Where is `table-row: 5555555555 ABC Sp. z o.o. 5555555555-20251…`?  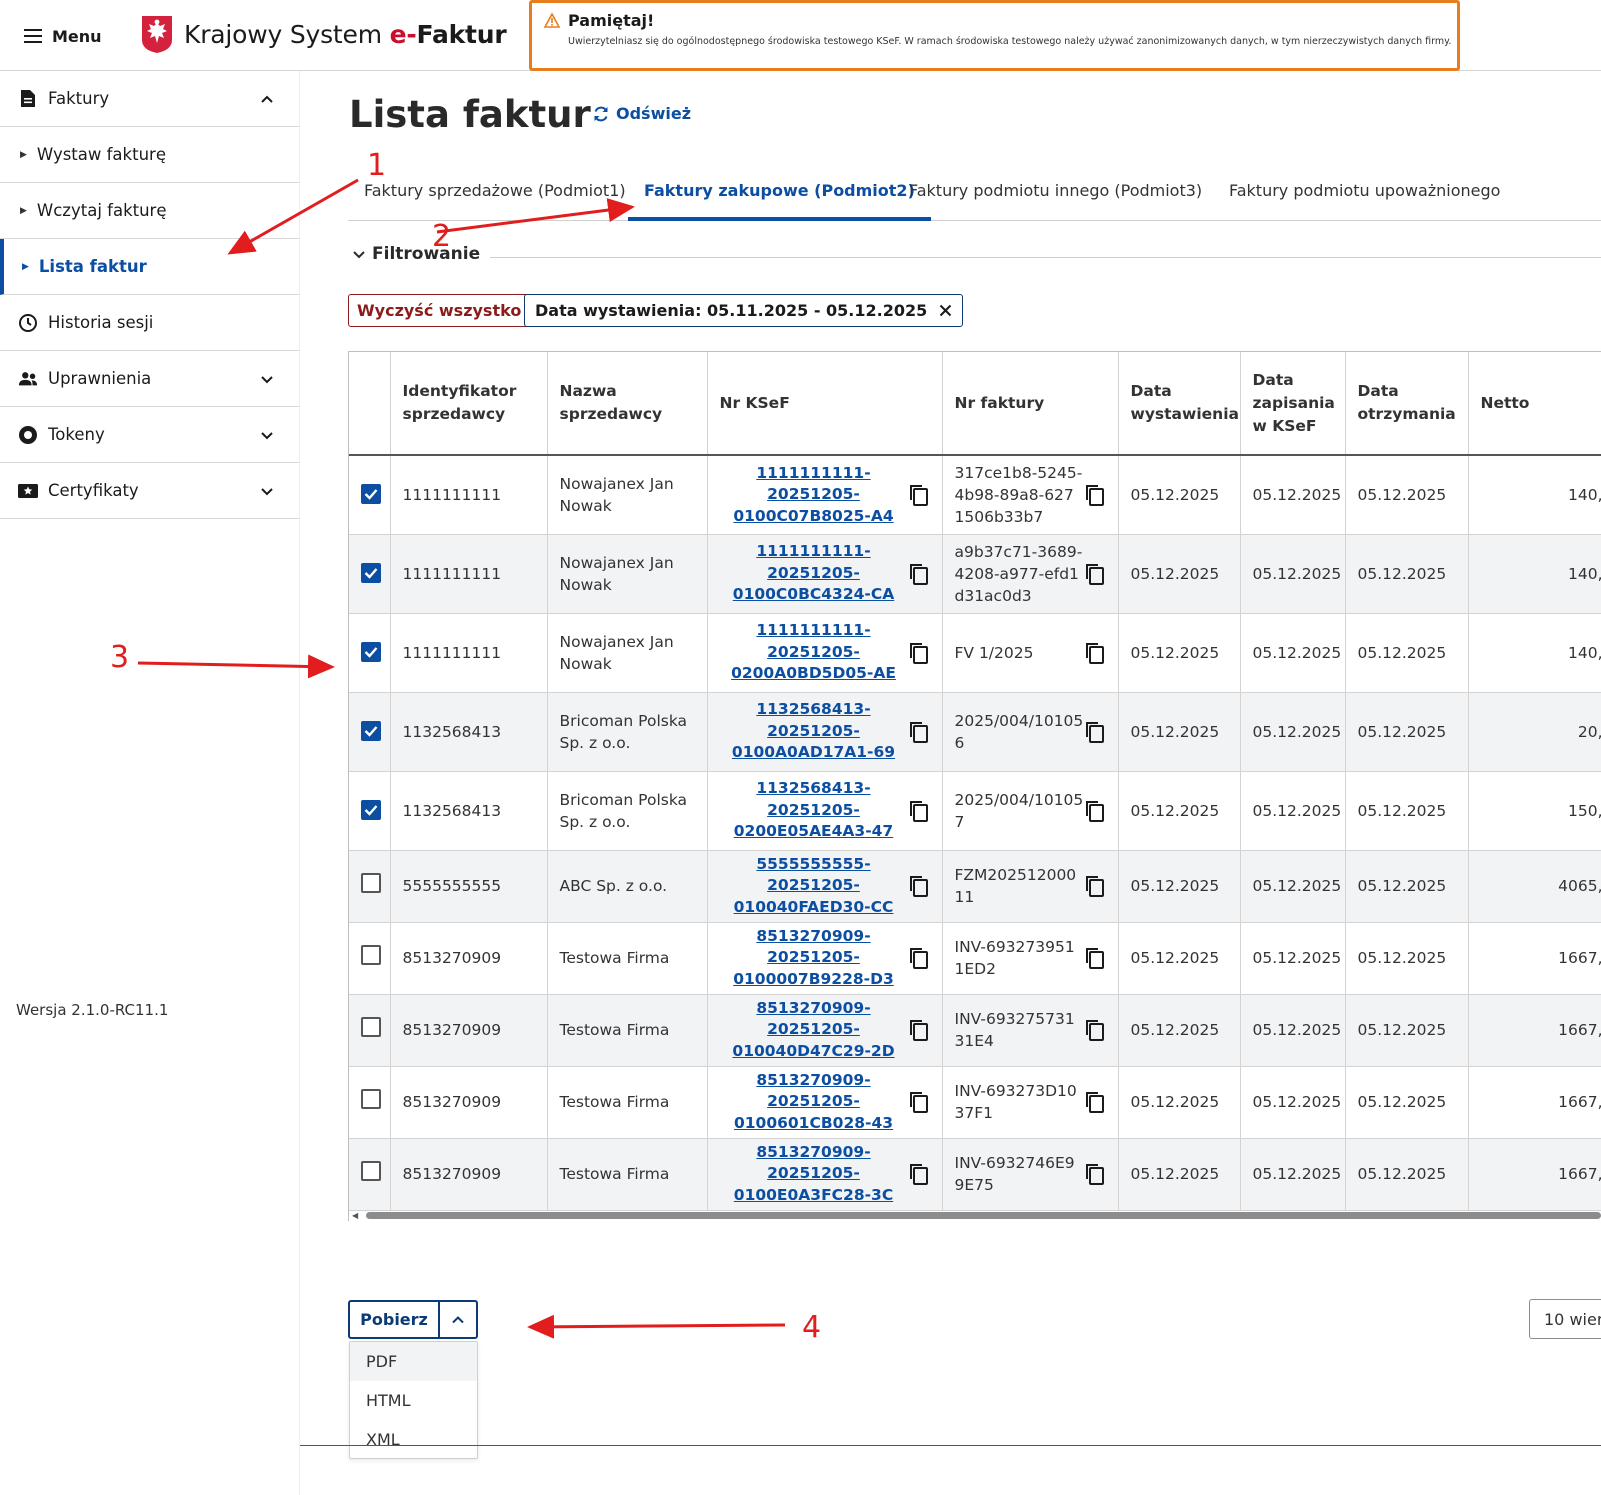
table-row: 5555555555 ABC Sp. z o.o. 5555555555-20251… is located at coordinates (975, 886).